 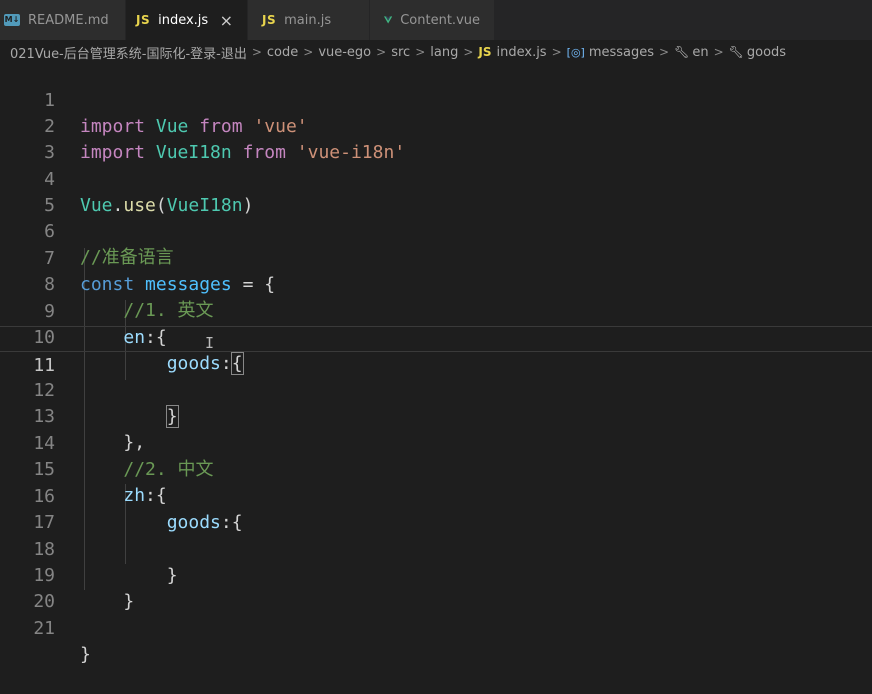 I want to click on tab-label: main.js, so click(x=308, y=20).